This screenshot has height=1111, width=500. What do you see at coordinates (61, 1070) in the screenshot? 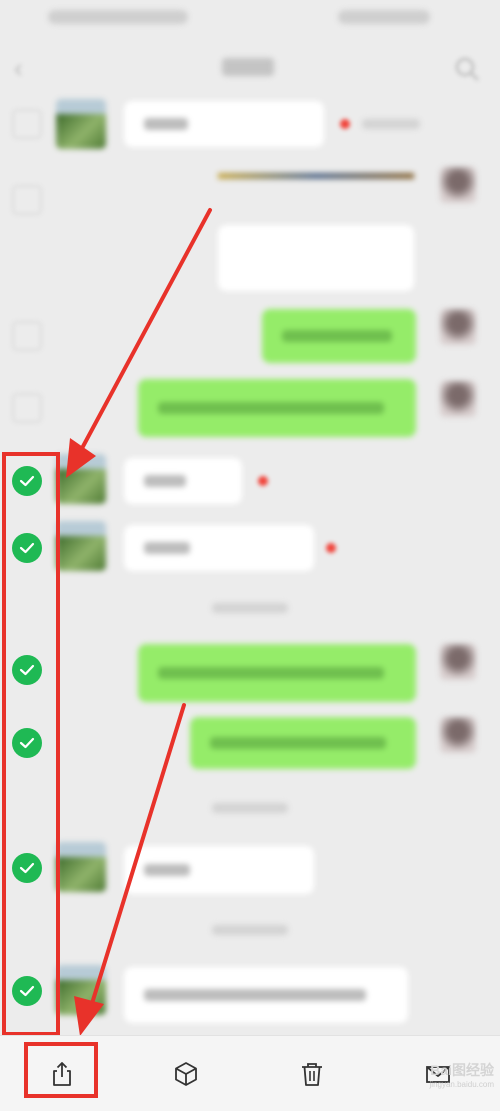
I see `share-highlight-box` at bounding box center [61, 1070].